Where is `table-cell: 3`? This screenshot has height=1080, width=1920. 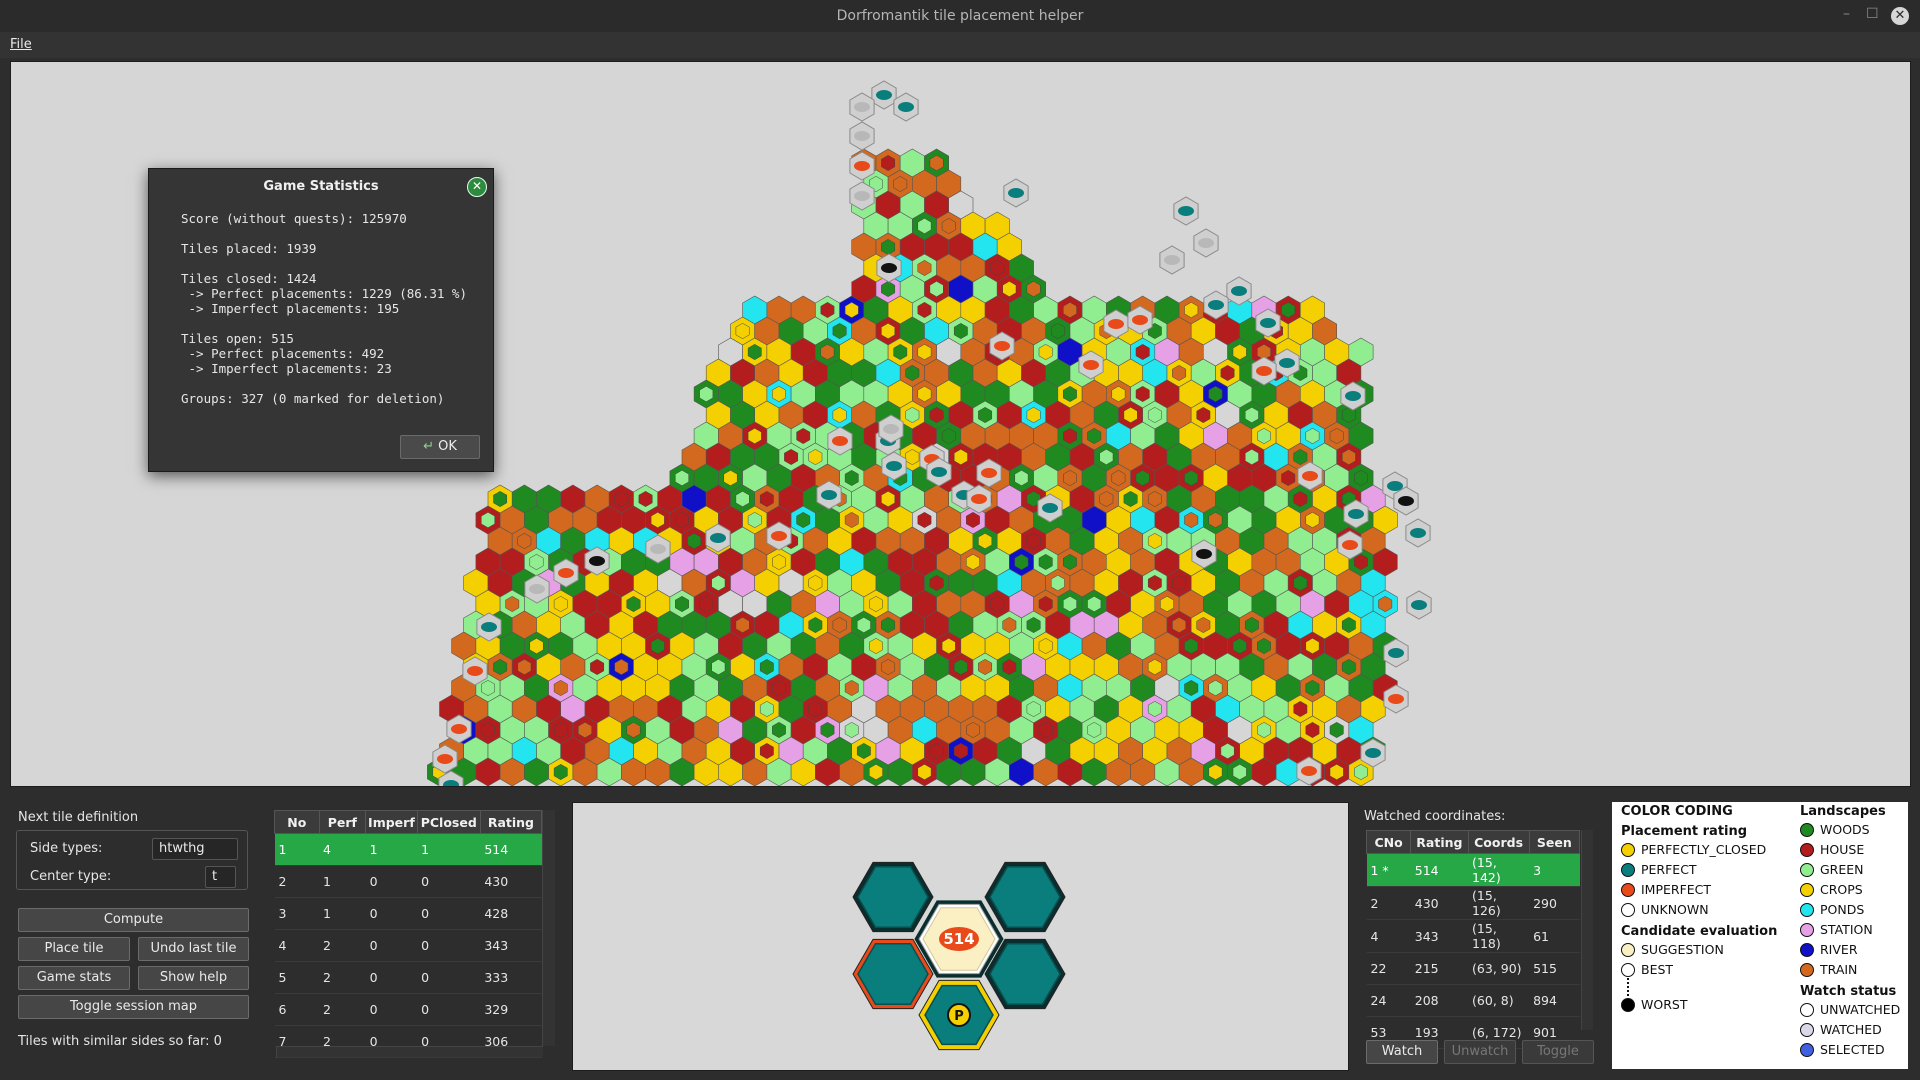 table-cell: 3 is located at coordinates (297, 913).